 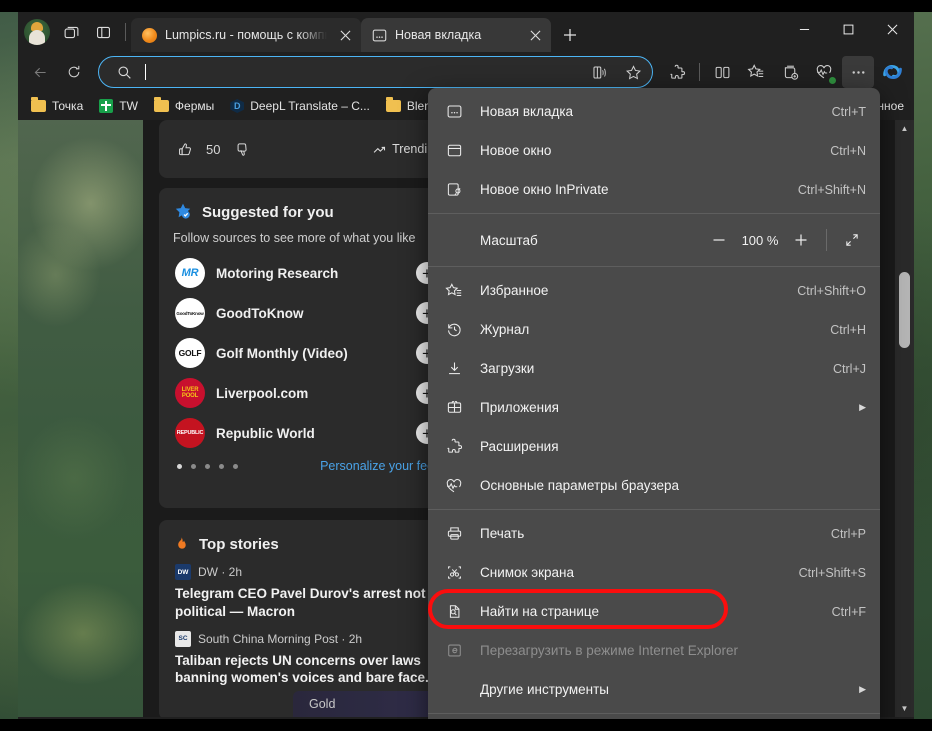 I want to click on tab-search-icon, so click(x=71, y=32).